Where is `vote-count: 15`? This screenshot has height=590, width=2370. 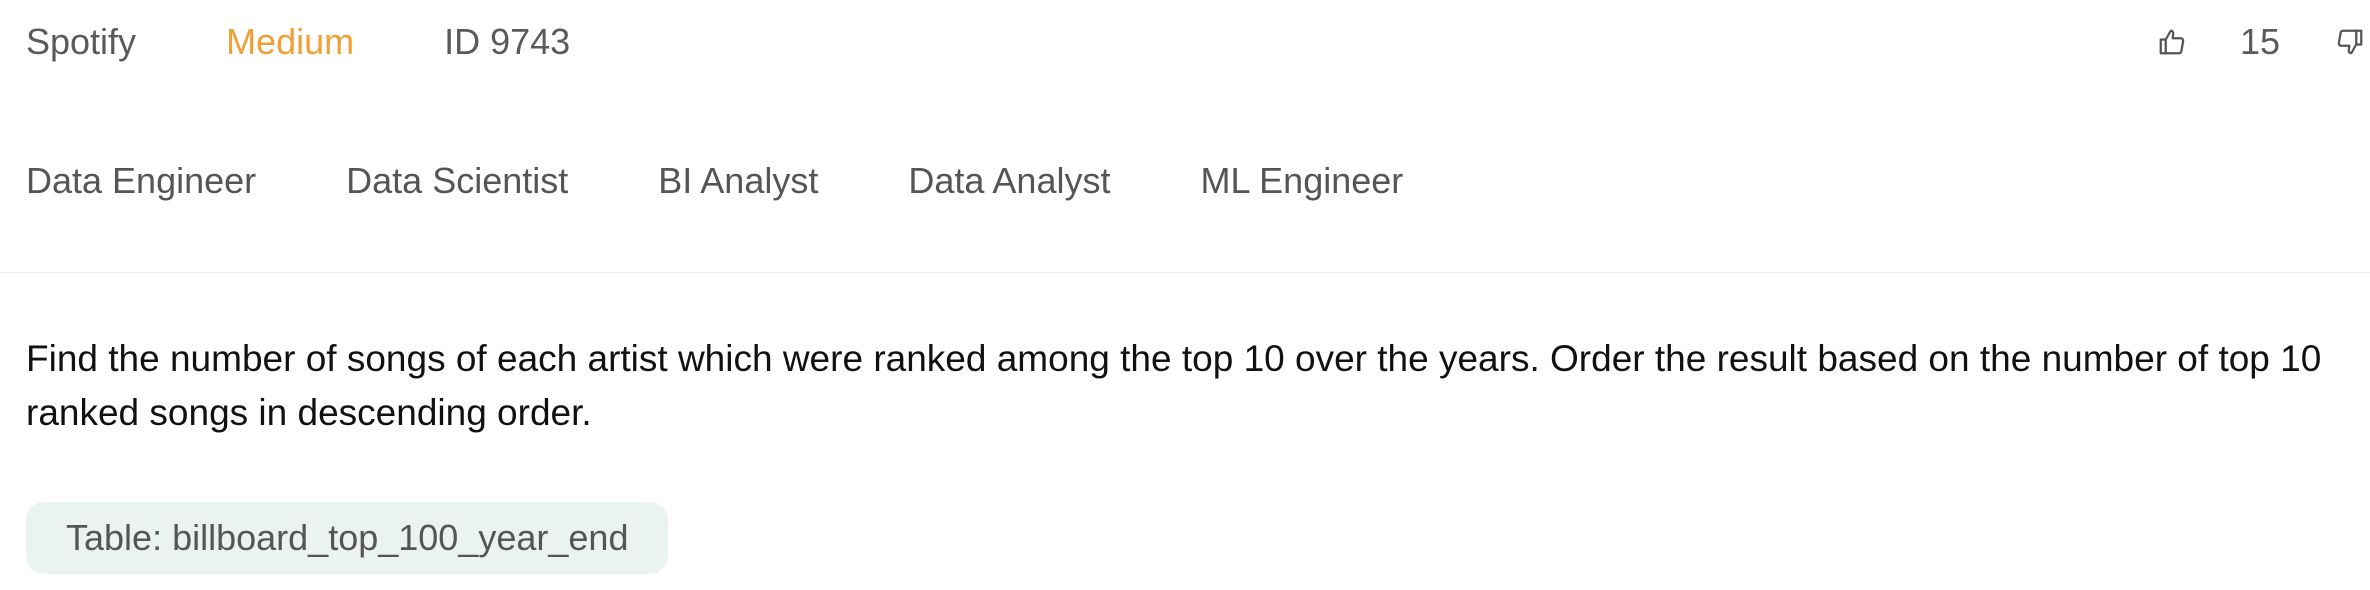 vote-count: 15 is located at coordinates (2259, 41).